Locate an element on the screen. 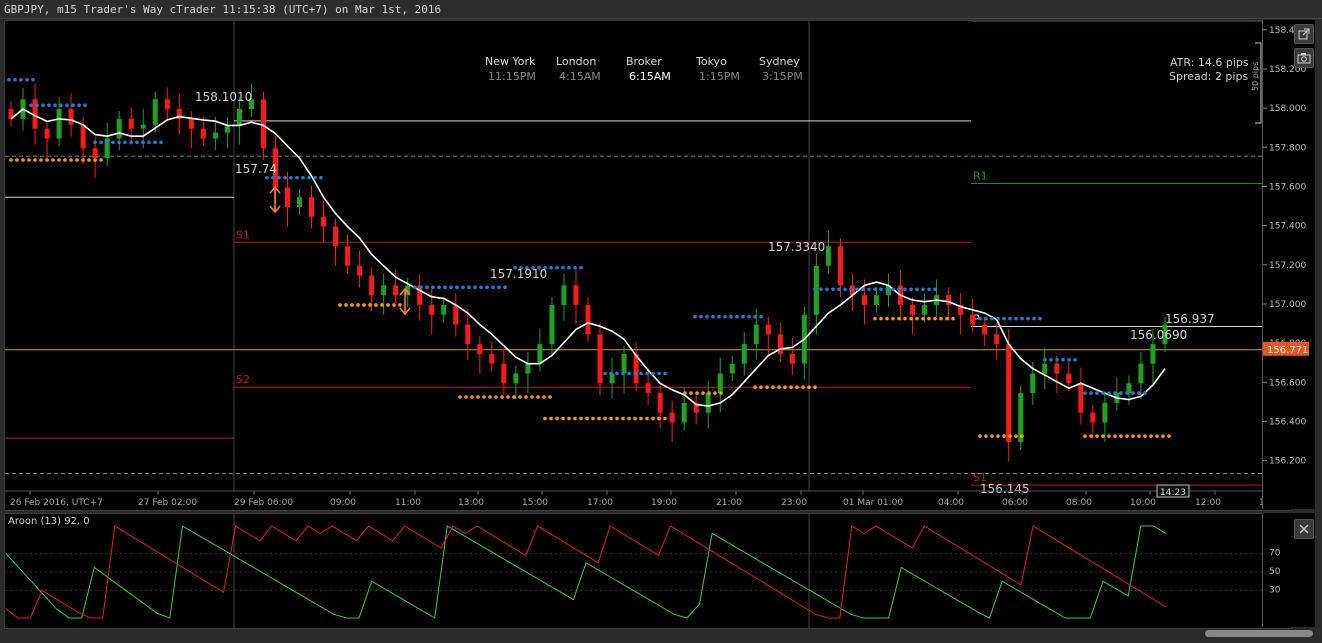 This screenshot has height=643, width=1322. horizontal-scrollbar is located at coordinates (1259, 633).